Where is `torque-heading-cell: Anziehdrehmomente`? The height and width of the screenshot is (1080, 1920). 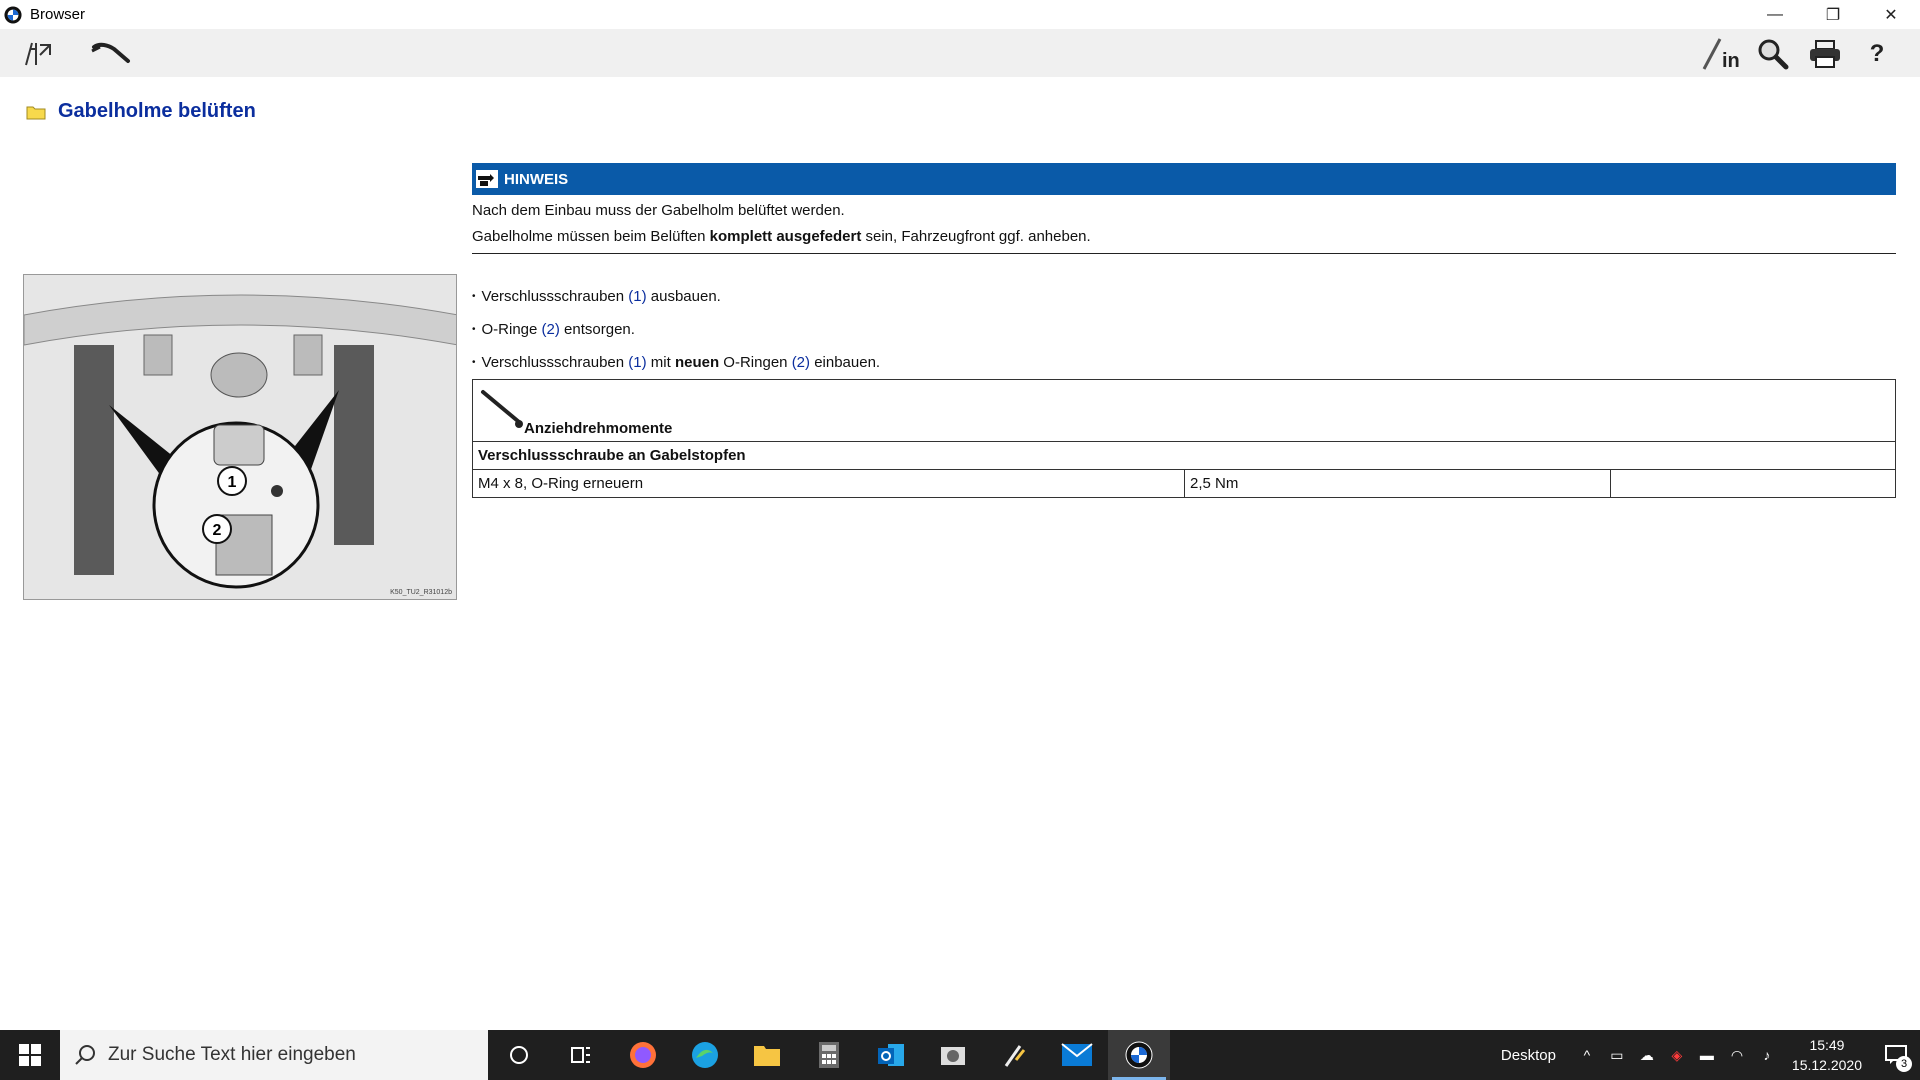 torque-heading-cell: Anziehdrehmomente is located at coordinates (1184, 410).